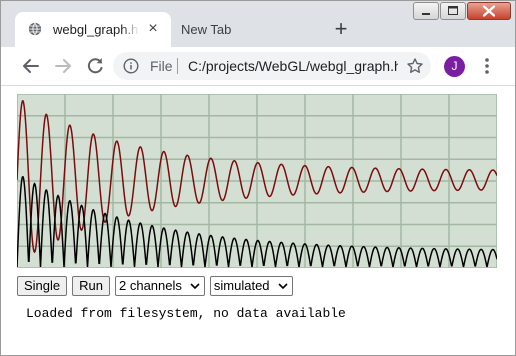  I want to click on close-icon, so click(489, 11).